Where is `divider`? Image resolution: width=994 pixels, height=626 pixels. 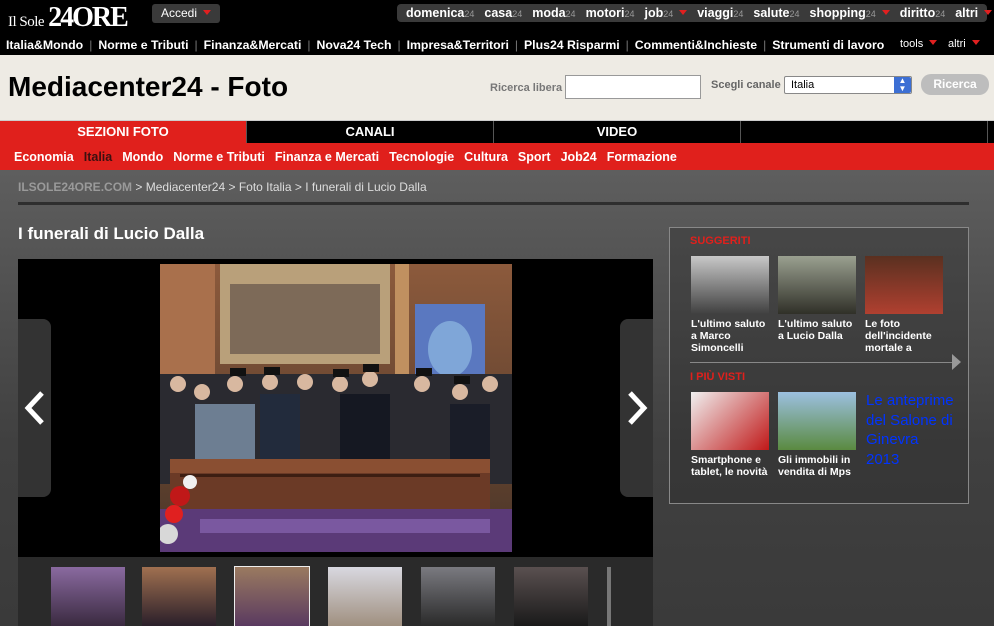
divider is located at coordinates (821, 362).